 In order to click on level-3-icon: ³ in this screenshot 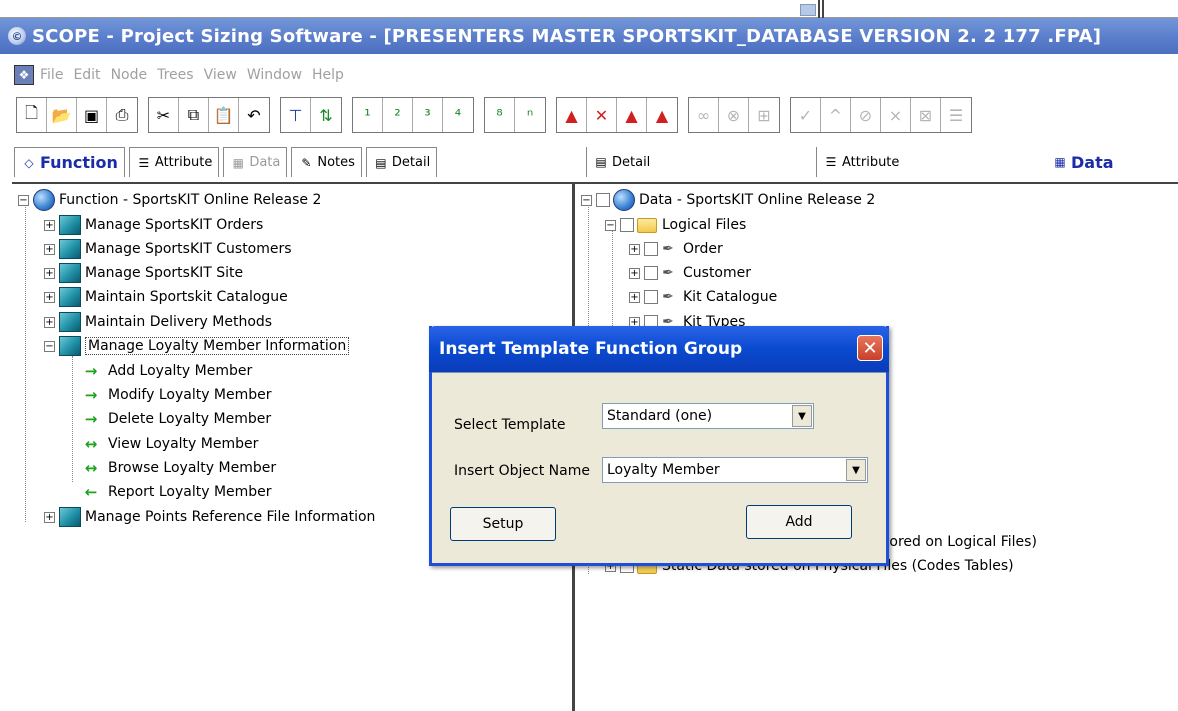, I will do `click(428, 115)`.